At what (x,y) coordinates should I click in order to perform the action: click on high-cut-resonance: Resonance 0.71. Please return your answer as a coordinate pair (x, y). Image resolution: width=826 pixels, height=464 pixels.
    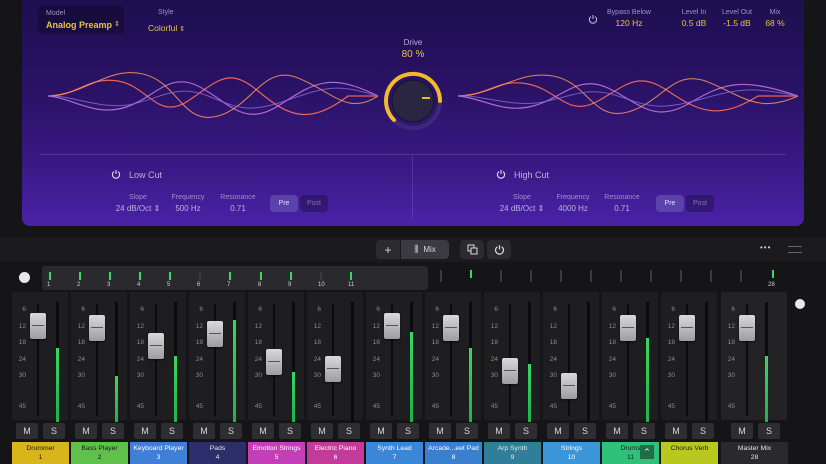
    Looking at the image, I should click on (622, 203).